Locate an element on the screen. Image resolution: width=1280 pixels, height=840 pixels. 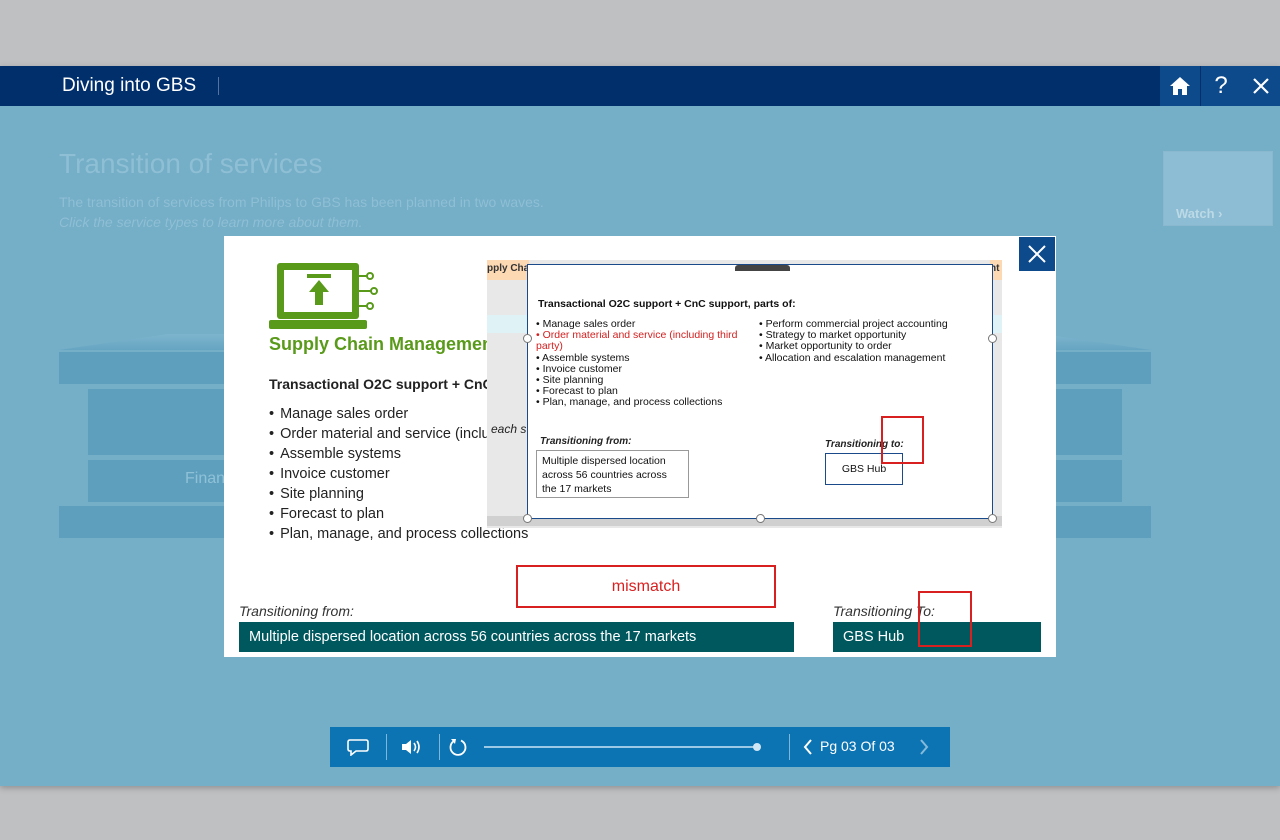
watch-label: Watch › is located at coordinates (1199, 213).